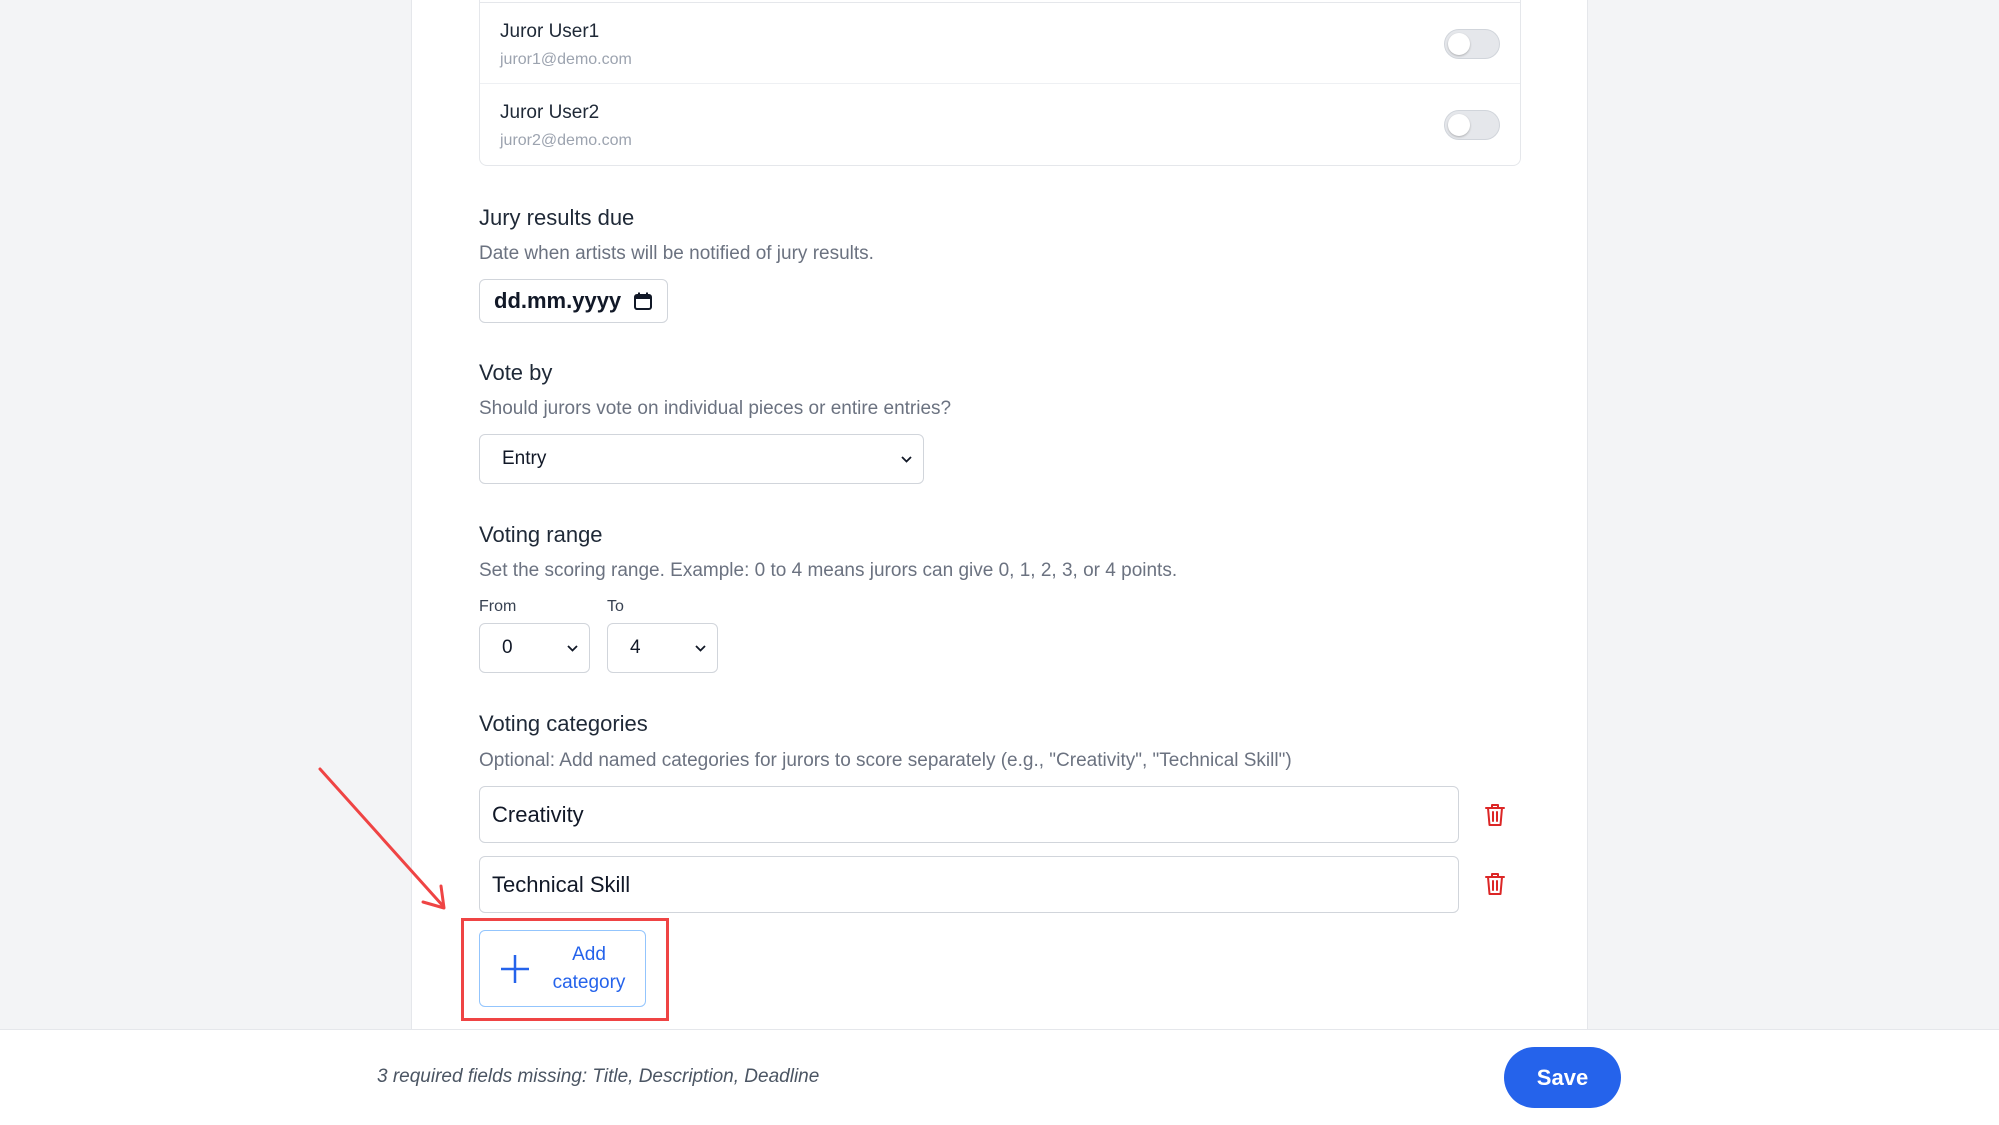 The height and width of the screenshot is (1125, 1999). I want to click on jury-results-date-input: dd.mm.yyyy, so click(573, 301).